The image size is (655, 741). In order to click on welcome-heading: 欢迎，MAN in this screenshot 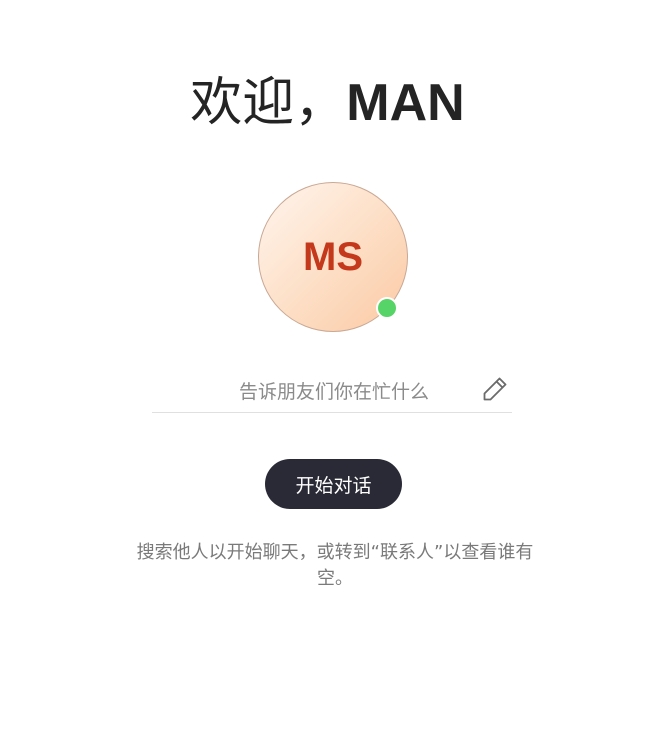, I will do `click(327, 103)`.